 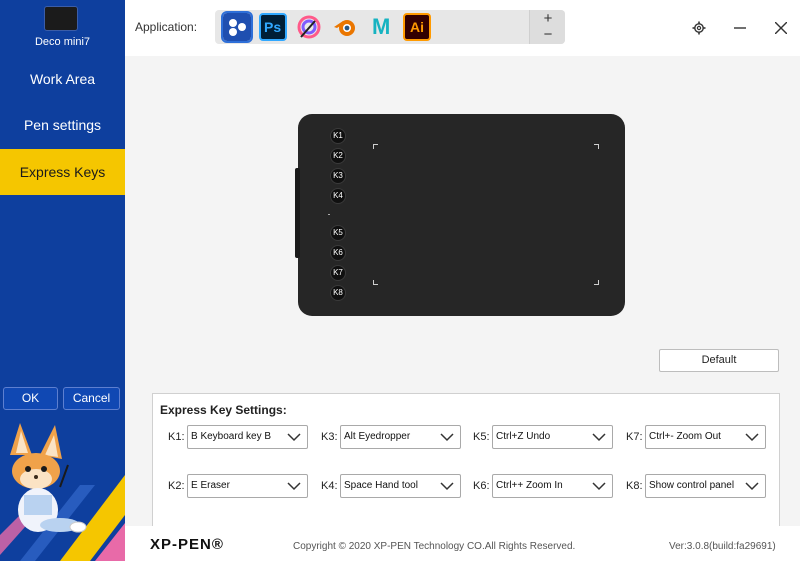 I want to click on tablet-key-k5: K5, so click(x=338, y=233).